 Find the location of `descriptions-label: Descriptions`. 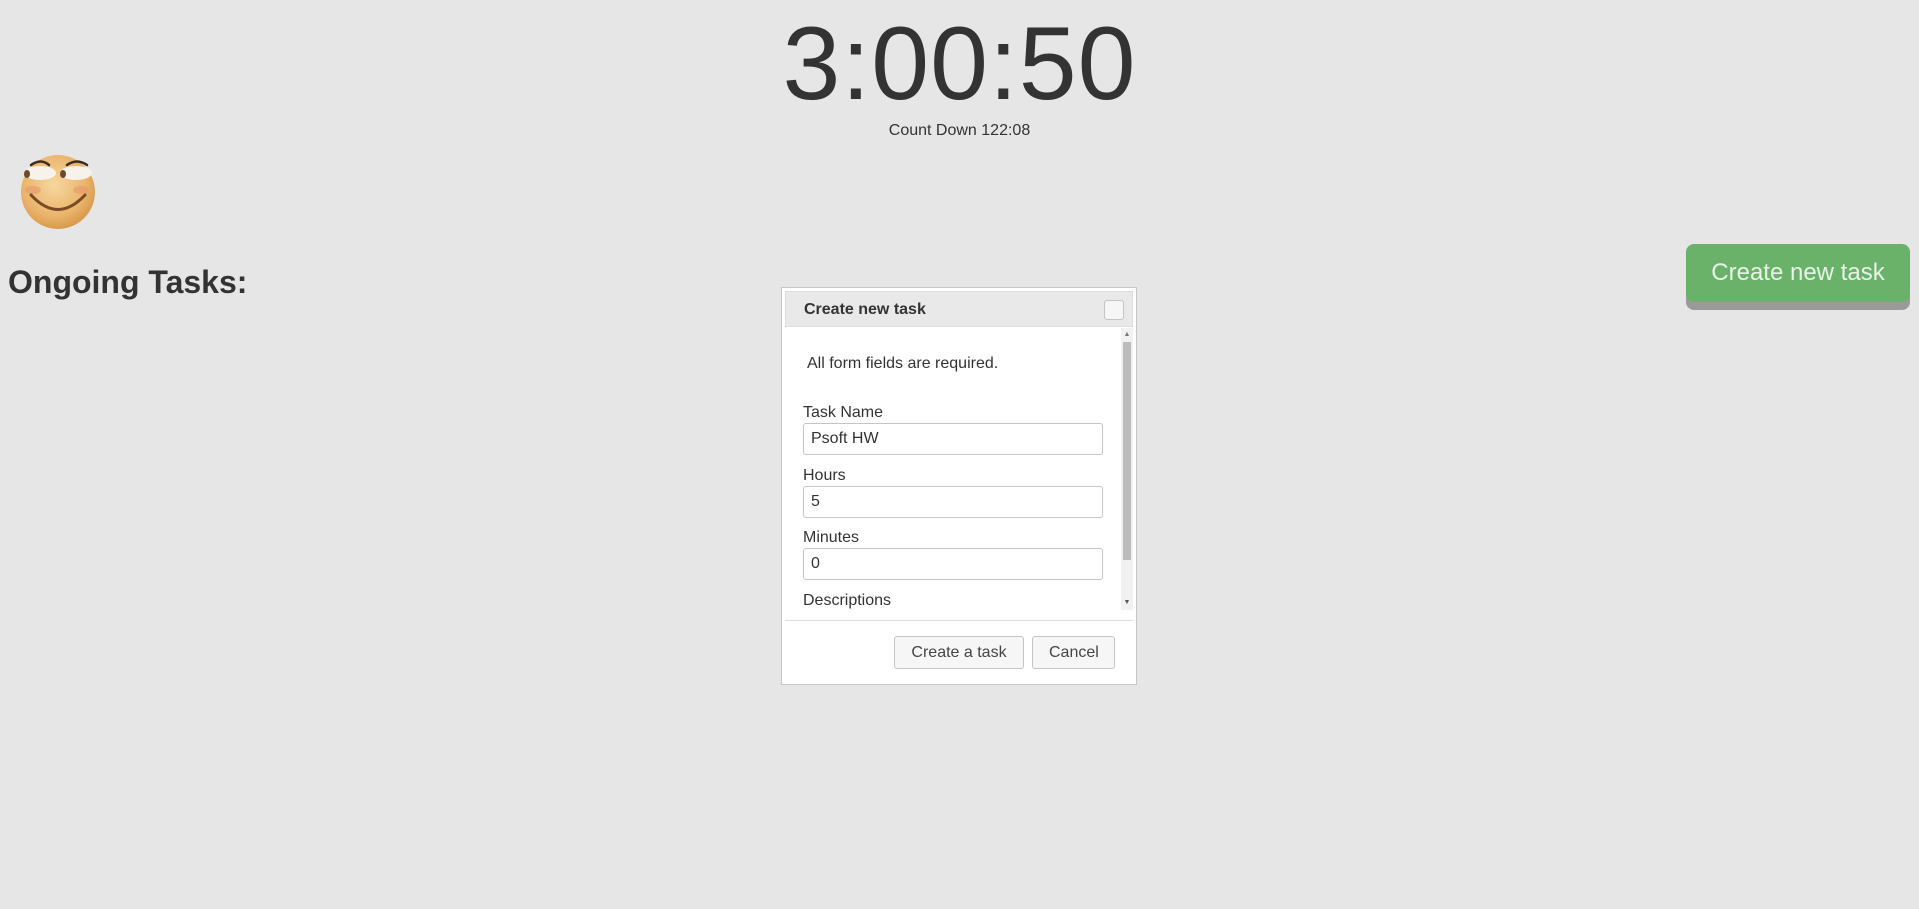

descriptions-label: Descriptions is located at coordinates (847, 600).